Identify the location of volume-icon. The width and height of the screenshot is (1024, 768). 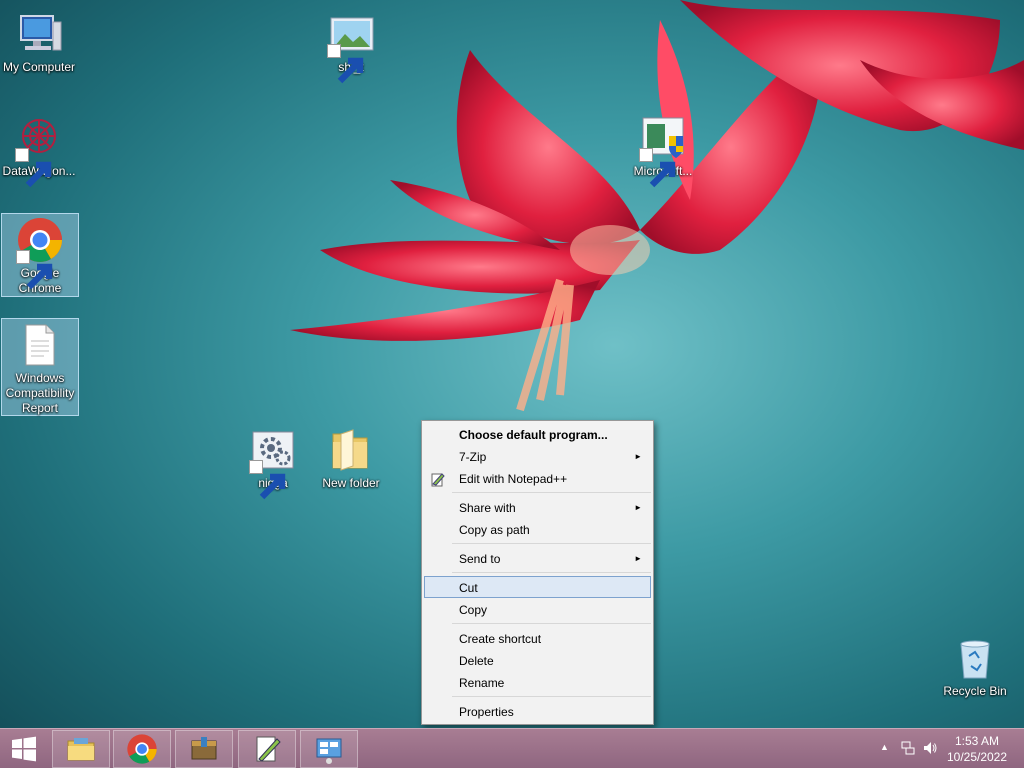
(930, 749).